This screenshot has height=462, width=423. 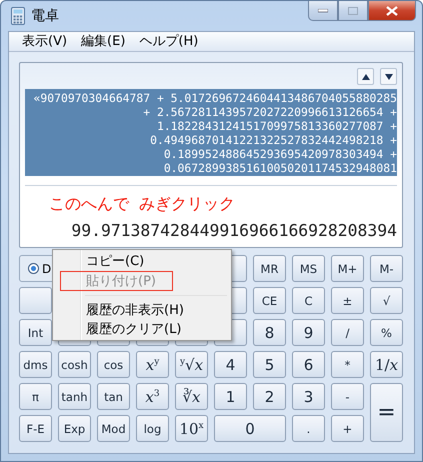 I want to click on window-title: 電卓, so click(x=45, y=16).